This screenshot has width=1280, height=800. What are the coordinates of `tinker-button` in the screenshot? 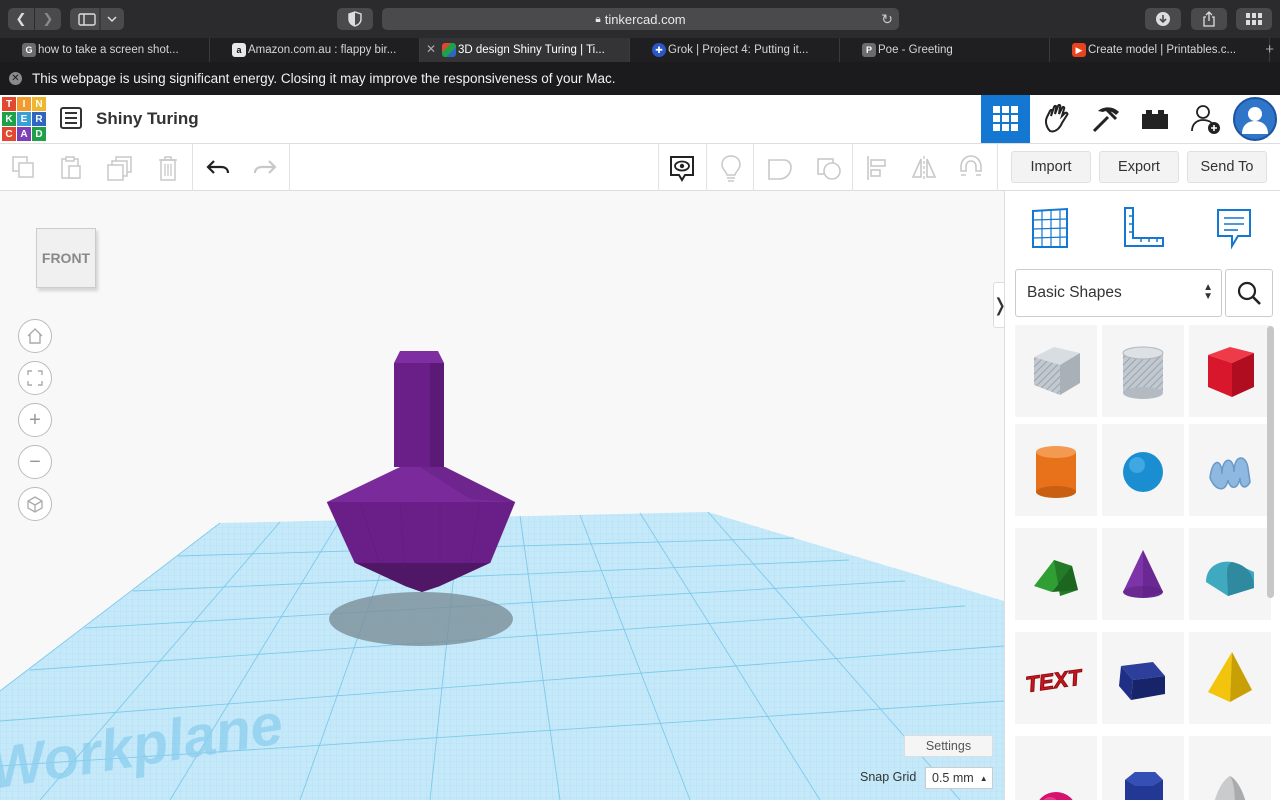 It's located at (1105, 119).